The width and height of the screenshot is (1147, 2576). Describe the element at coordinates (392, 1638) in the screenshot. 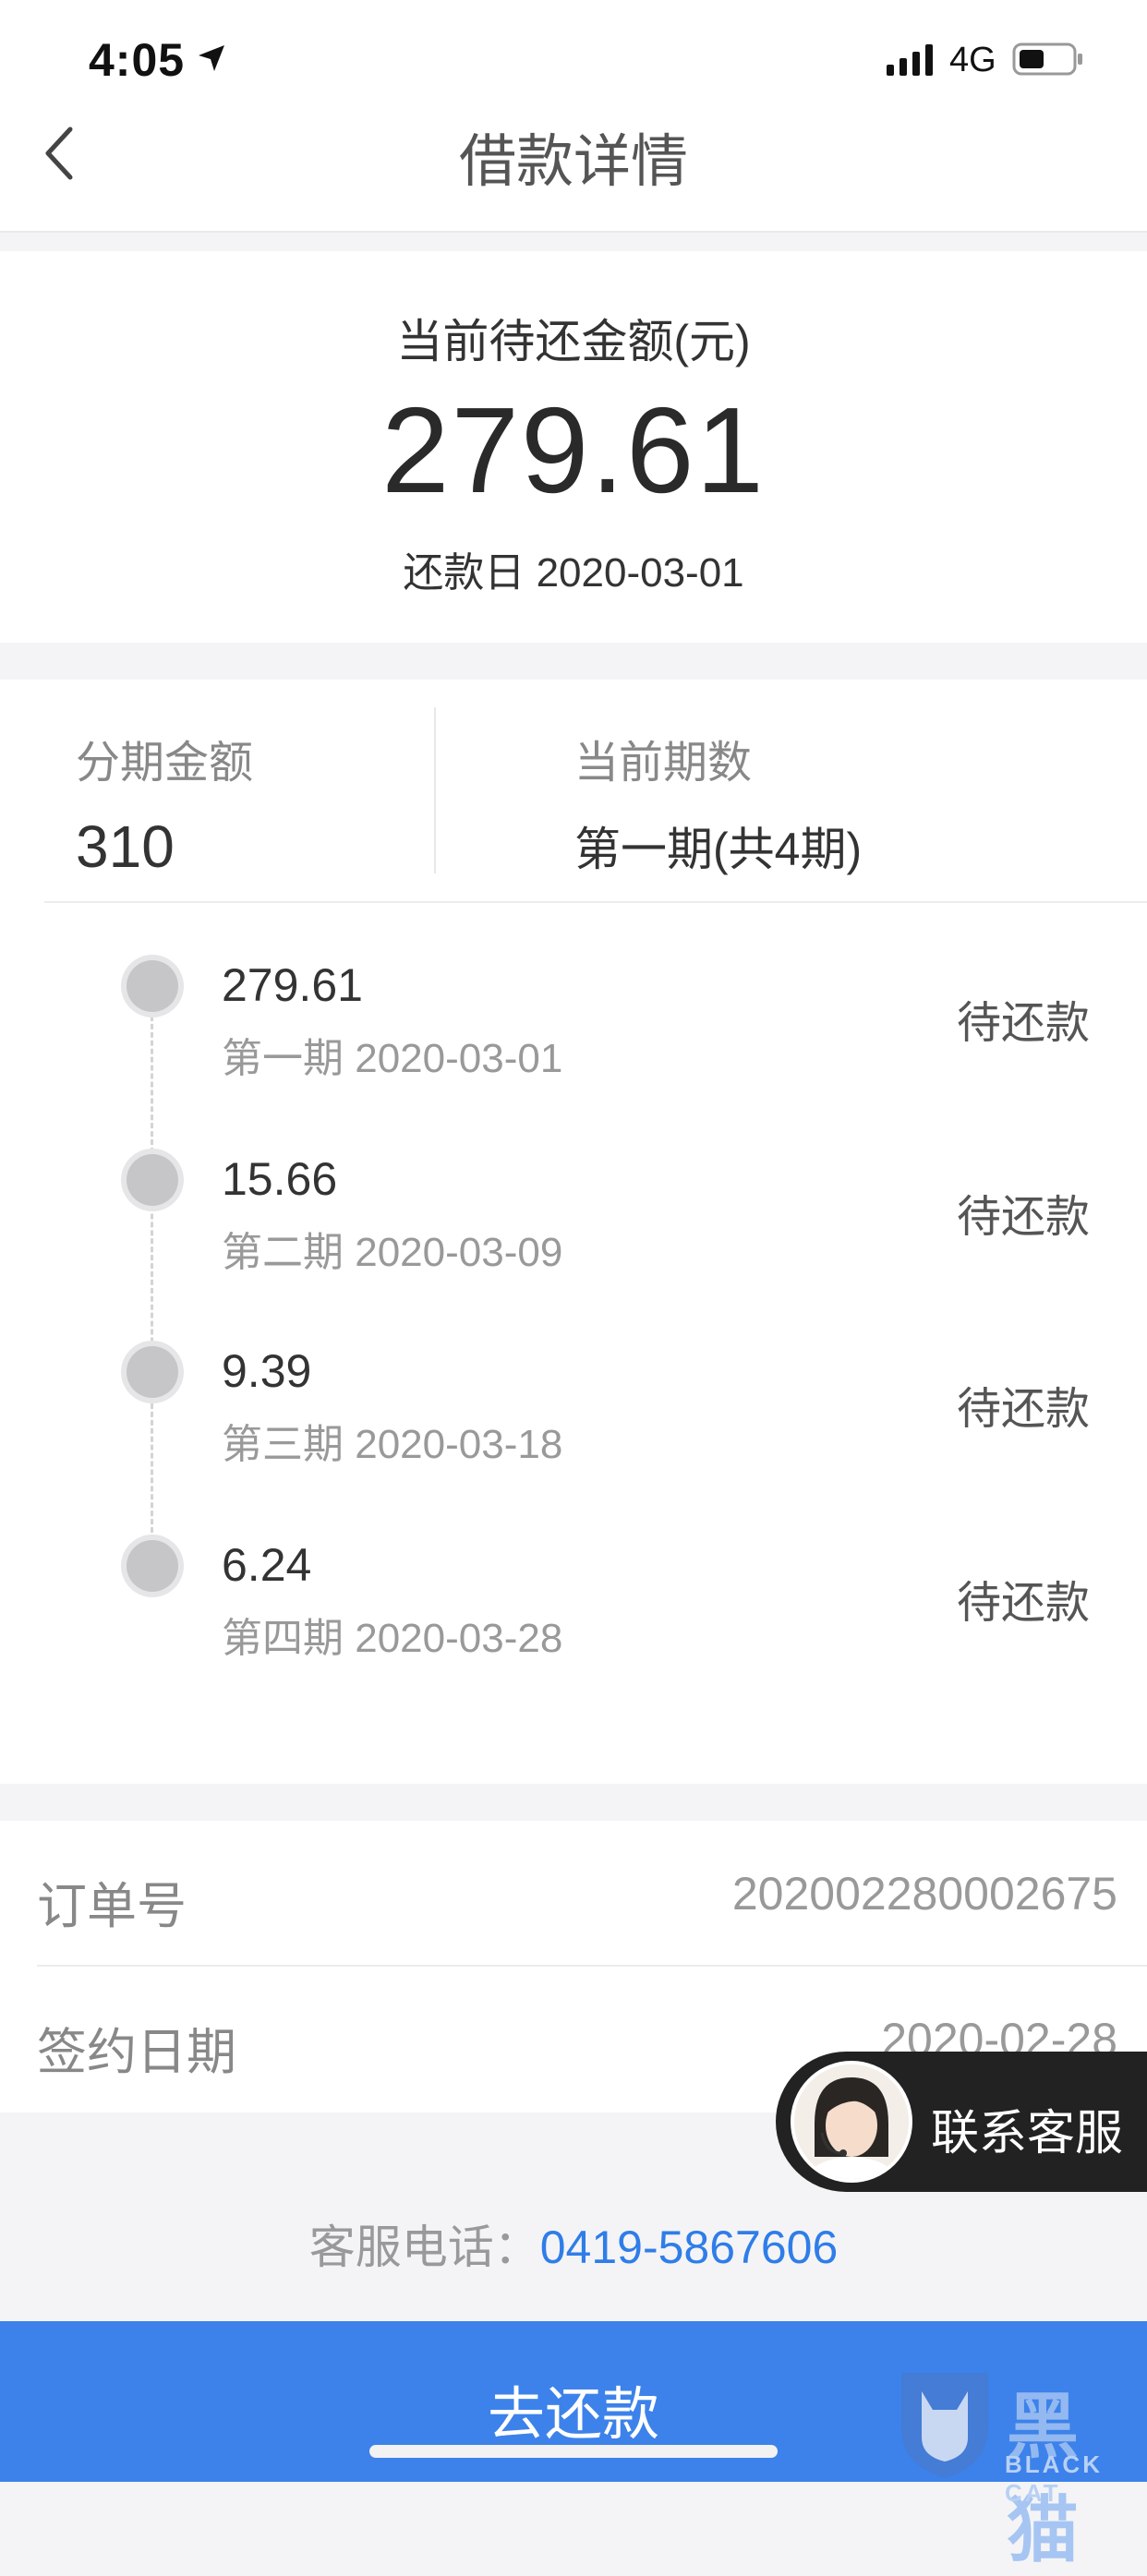

I see `installment-4-period-date: 第四期 2020-03-28` at that location.